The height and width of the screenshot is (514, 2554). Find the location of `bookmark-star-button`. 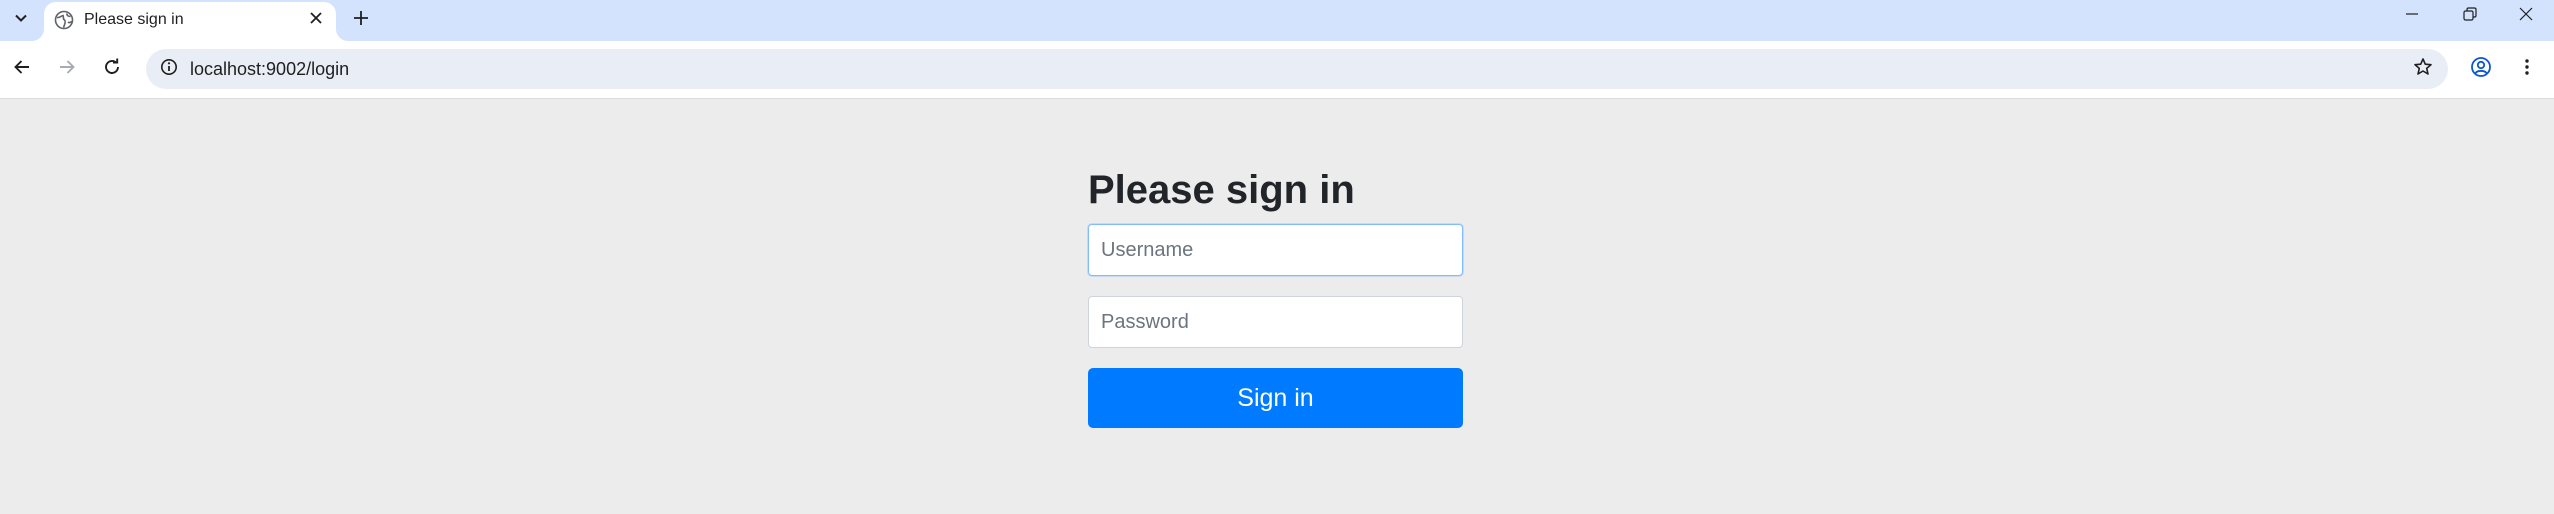

bookmark-star-button is located at coordinates (2423, 69).